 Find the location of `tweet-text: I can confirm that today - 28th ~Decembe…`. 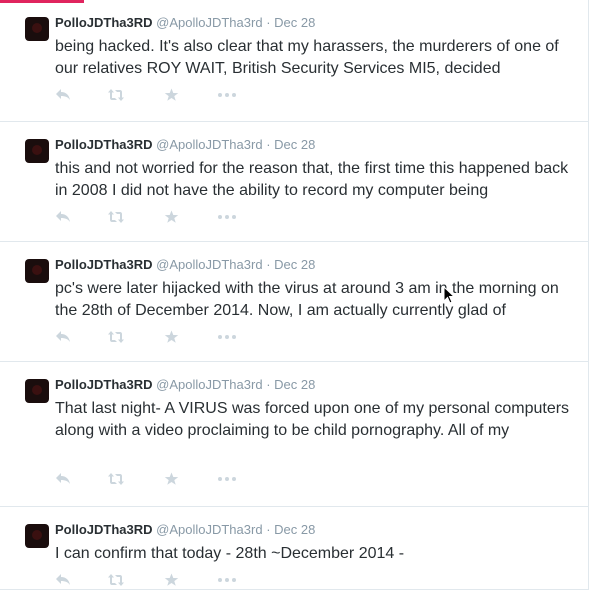

tweet-text: I can confirm that today - 28th ~Decembe… is located at coordinates (230, 553).